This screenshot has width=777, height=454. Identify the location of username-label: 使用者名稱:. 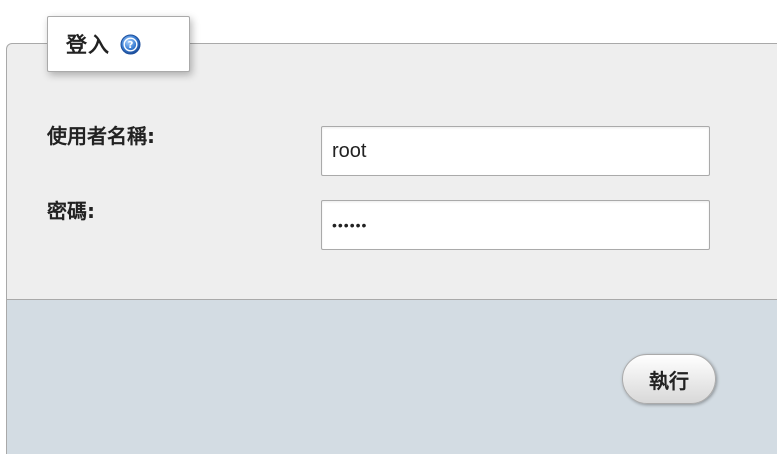
(101, 136).